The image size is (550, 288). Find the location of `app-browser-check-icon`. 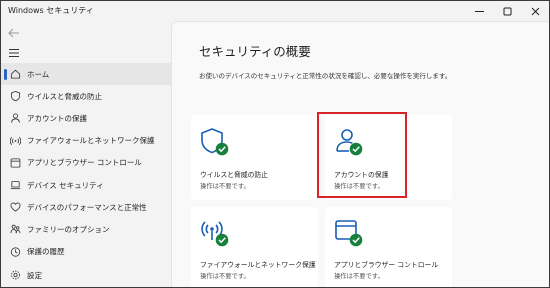

app-browser-check-icon is located at coordinates (349, 233).